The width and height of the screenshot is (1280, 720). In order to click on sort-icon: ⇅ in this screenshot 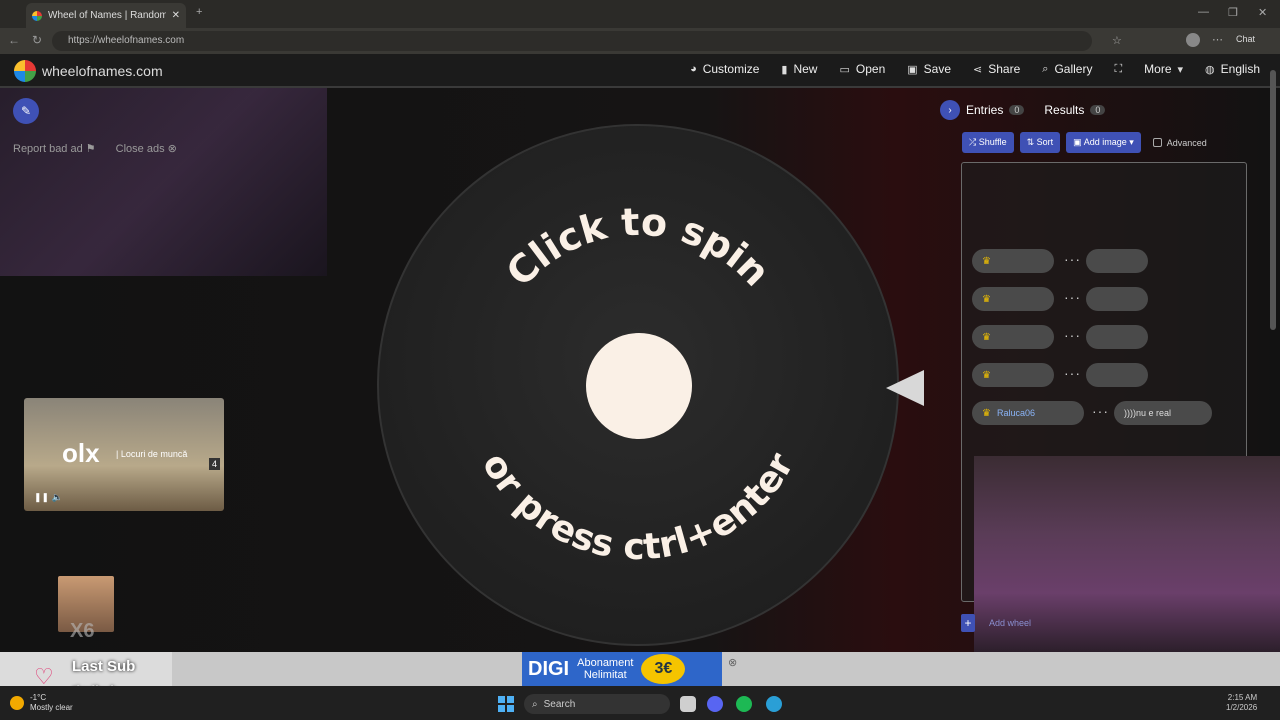, I will do `click(1030, 142)`.